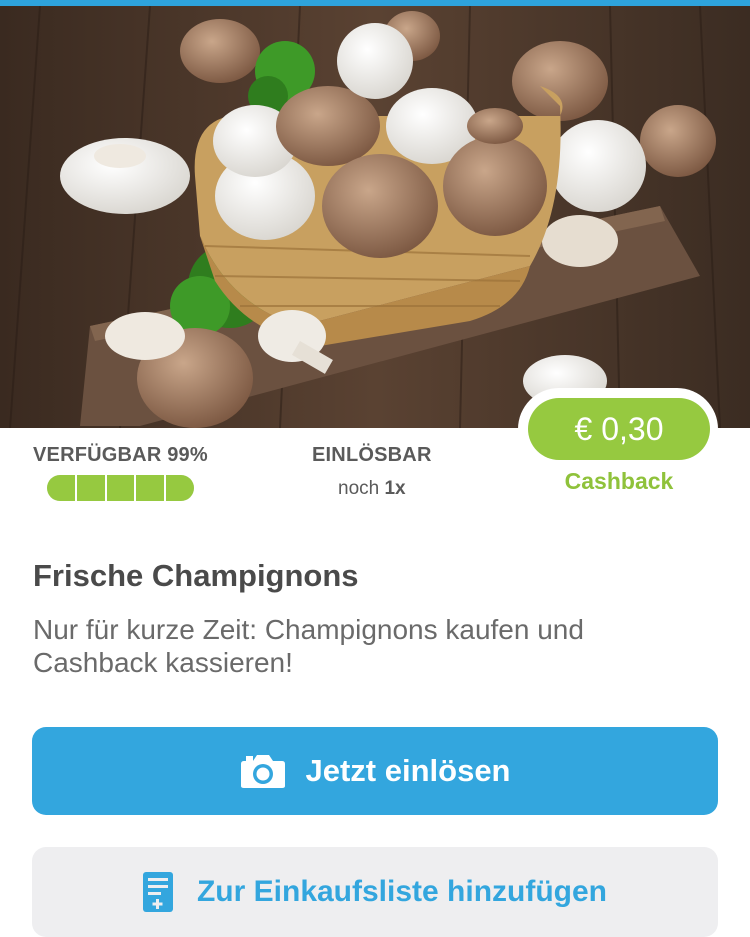 The width and height of the screenshot is (750, 937). Describe the element at coordinates (372, 455) in the screenshot. I see `redeemable-label: EINLÖSBAR` at that location.